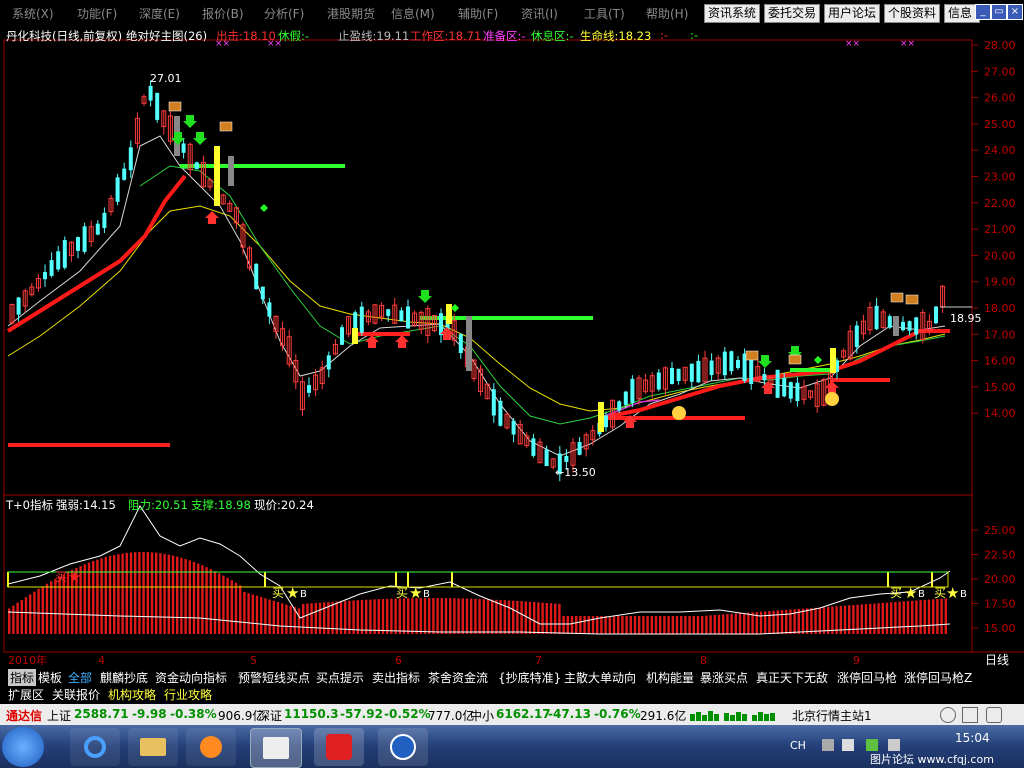  What do you see at coordinates (188, 694) in the screenshot?
I see `extension-tab: 行业攻略` at bounding box center [188, 694].